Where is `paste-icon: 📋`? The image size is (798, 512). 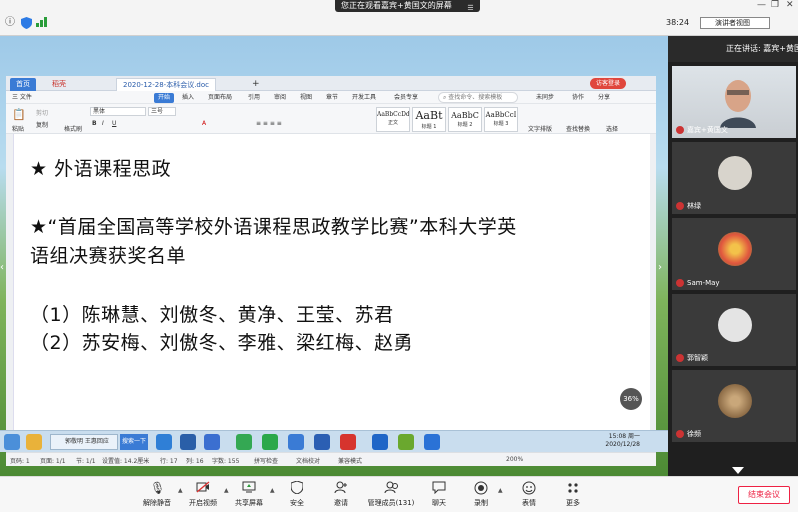
paste-icon: 📋 is located at coordinates (19, 114).